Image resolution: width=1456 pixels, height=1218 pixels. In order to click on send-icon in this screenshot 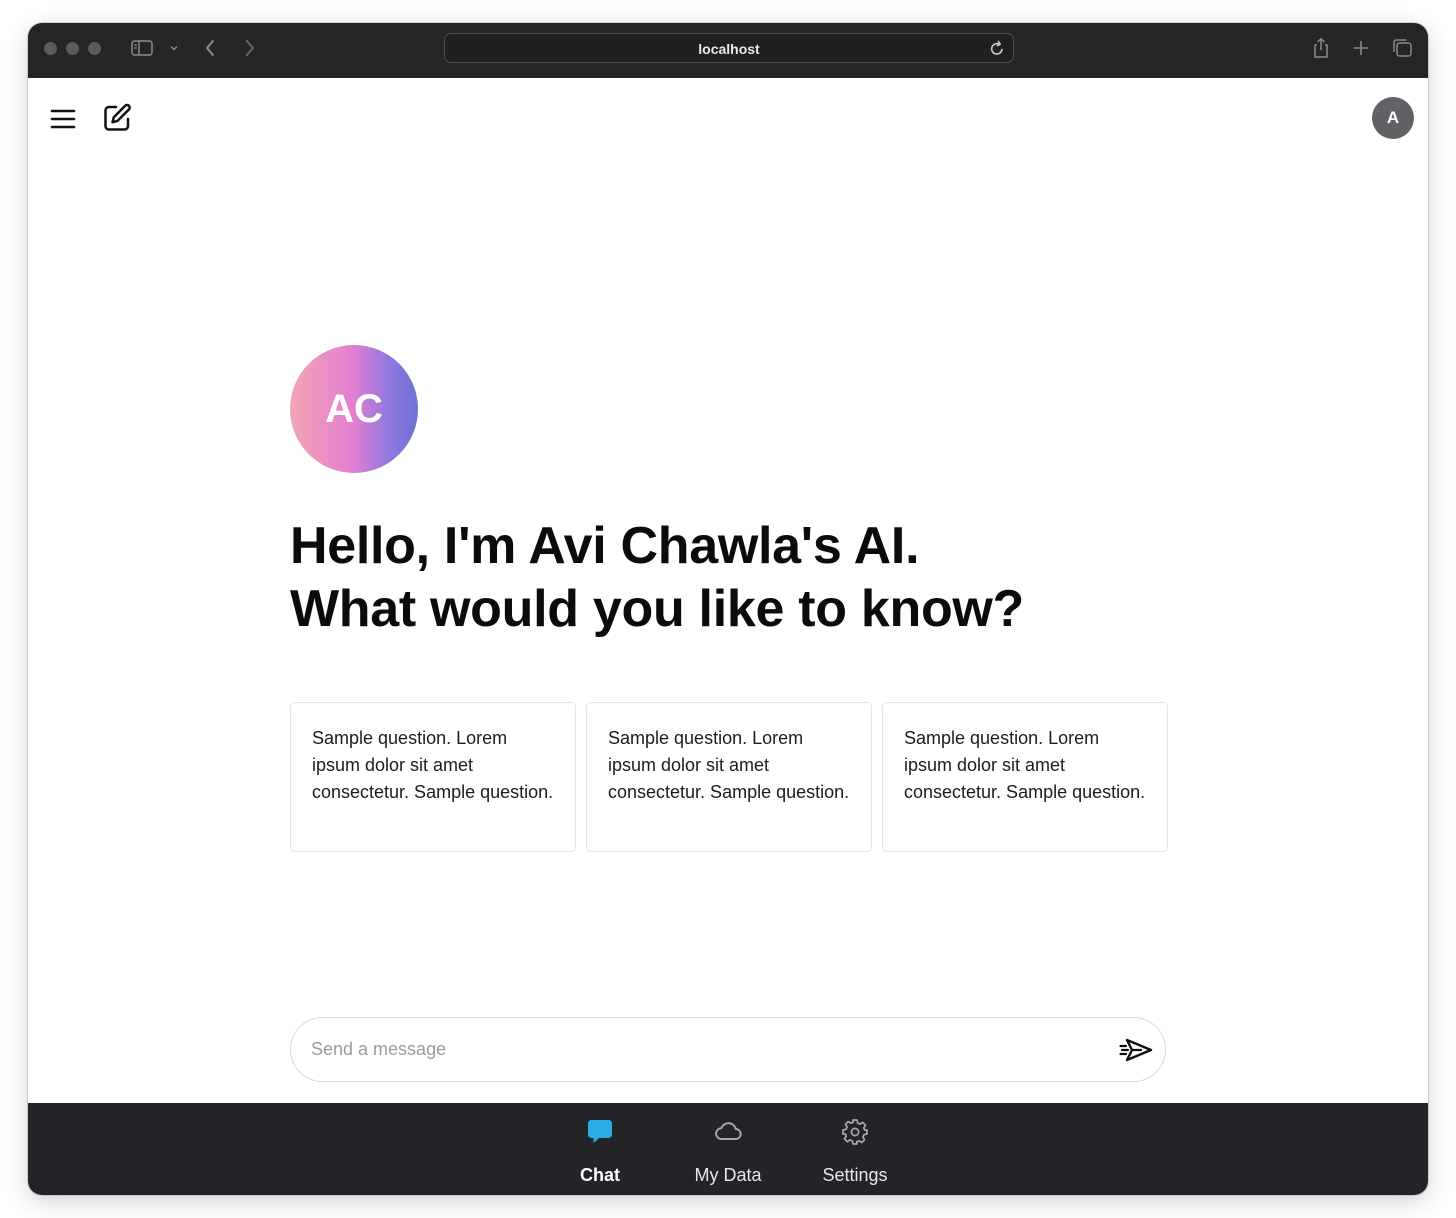, I will do `click(1137, 1050)`.